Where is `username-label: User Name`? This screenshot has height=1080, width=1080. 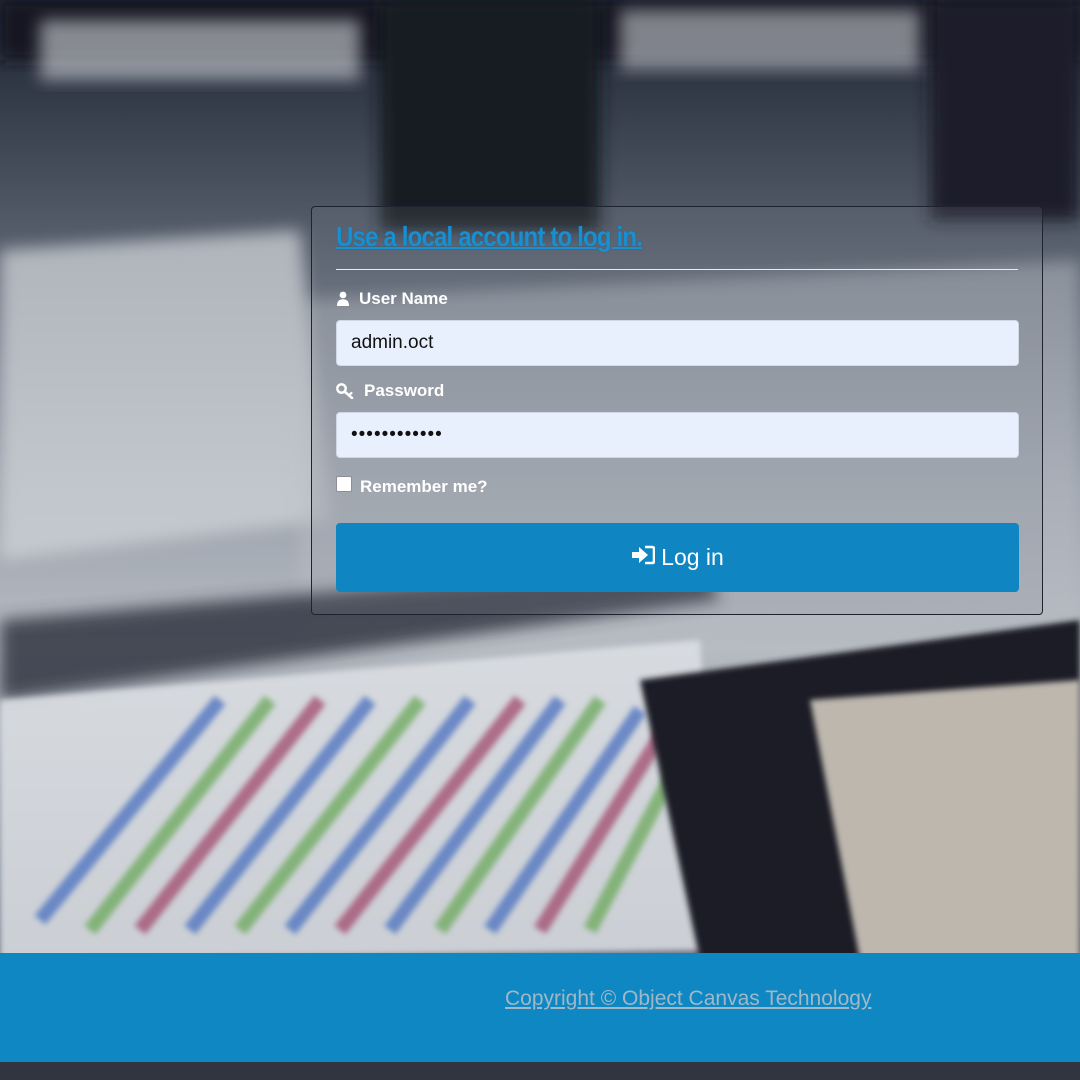
username-label: User Name is located at coordinates (392, 299).